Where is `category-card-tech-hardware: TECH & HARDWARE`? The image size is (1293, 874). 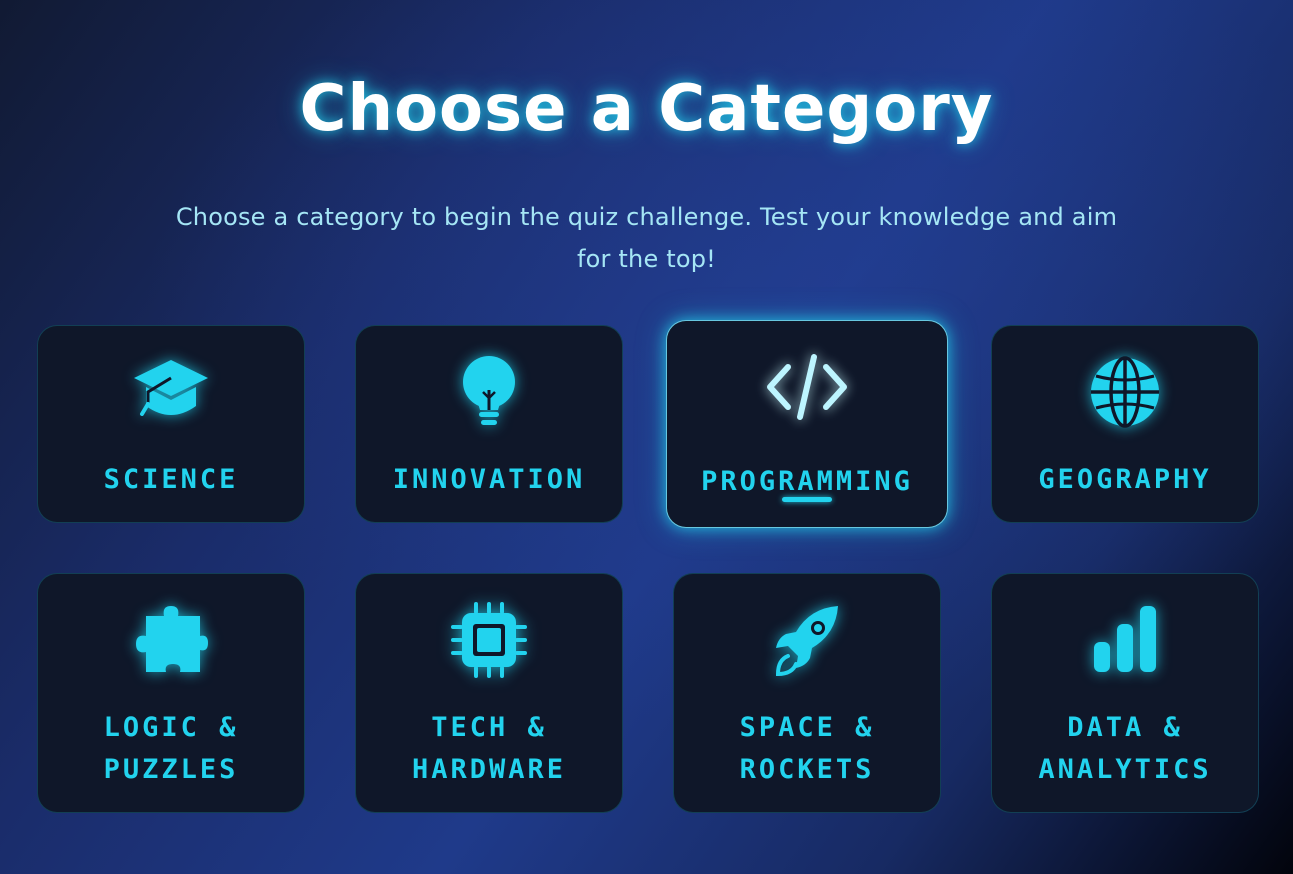 category-card-tech-hardware: TECH & HARDWARE is located at coordinates (489, 693).